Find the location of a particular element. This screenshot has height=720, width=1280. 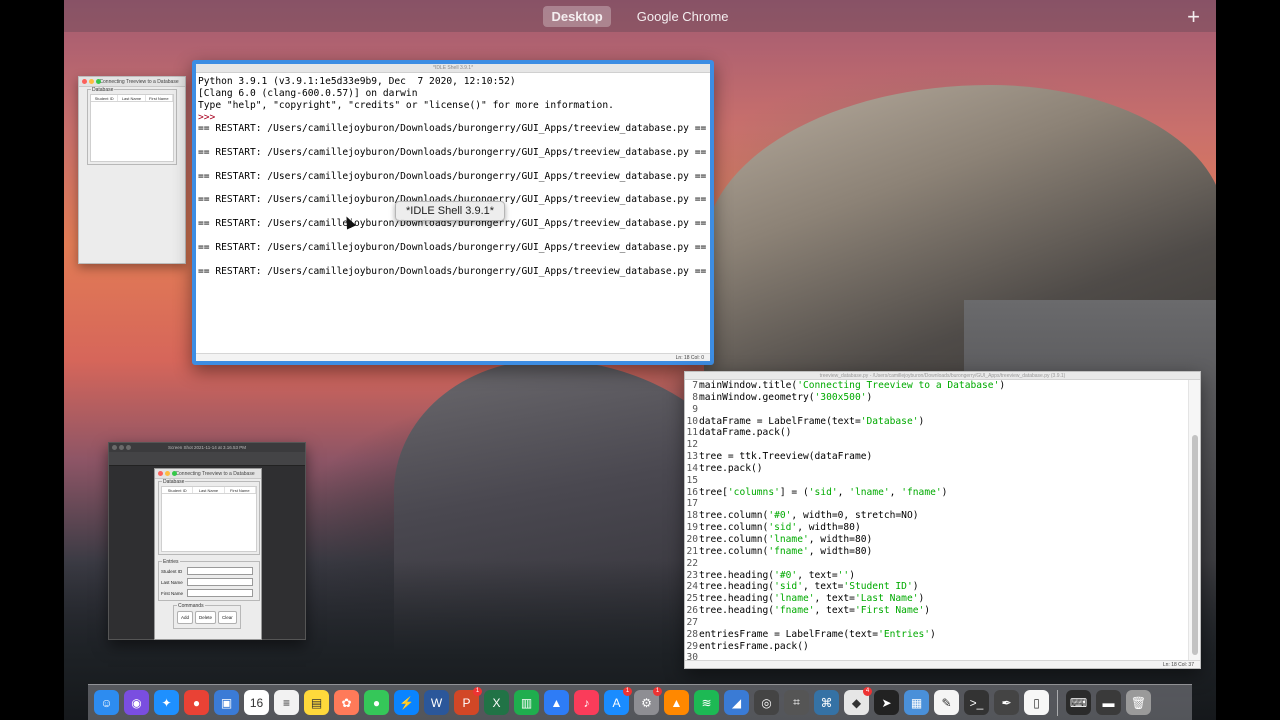

system-preferences-icon: ⚙ 1 is located at coordinates (648, 701).